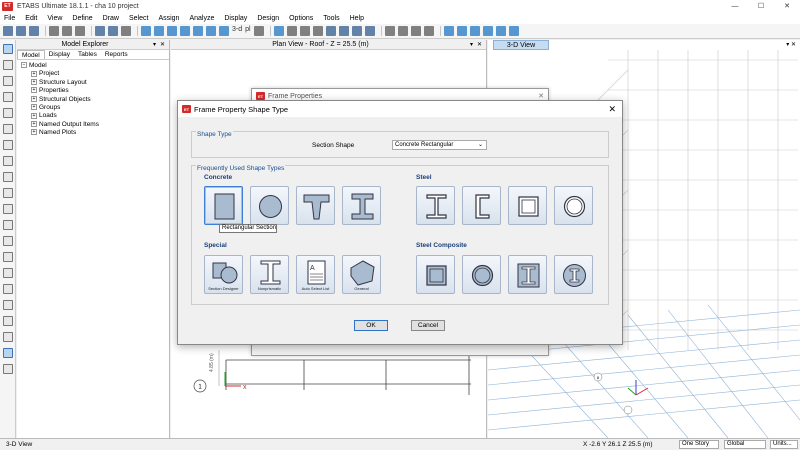 Image resolution: width=800 pixels, height=450 pixels. Describe the element at coordinates (361, 205) in the screenshot. I see `concrete-i-button` at that location.